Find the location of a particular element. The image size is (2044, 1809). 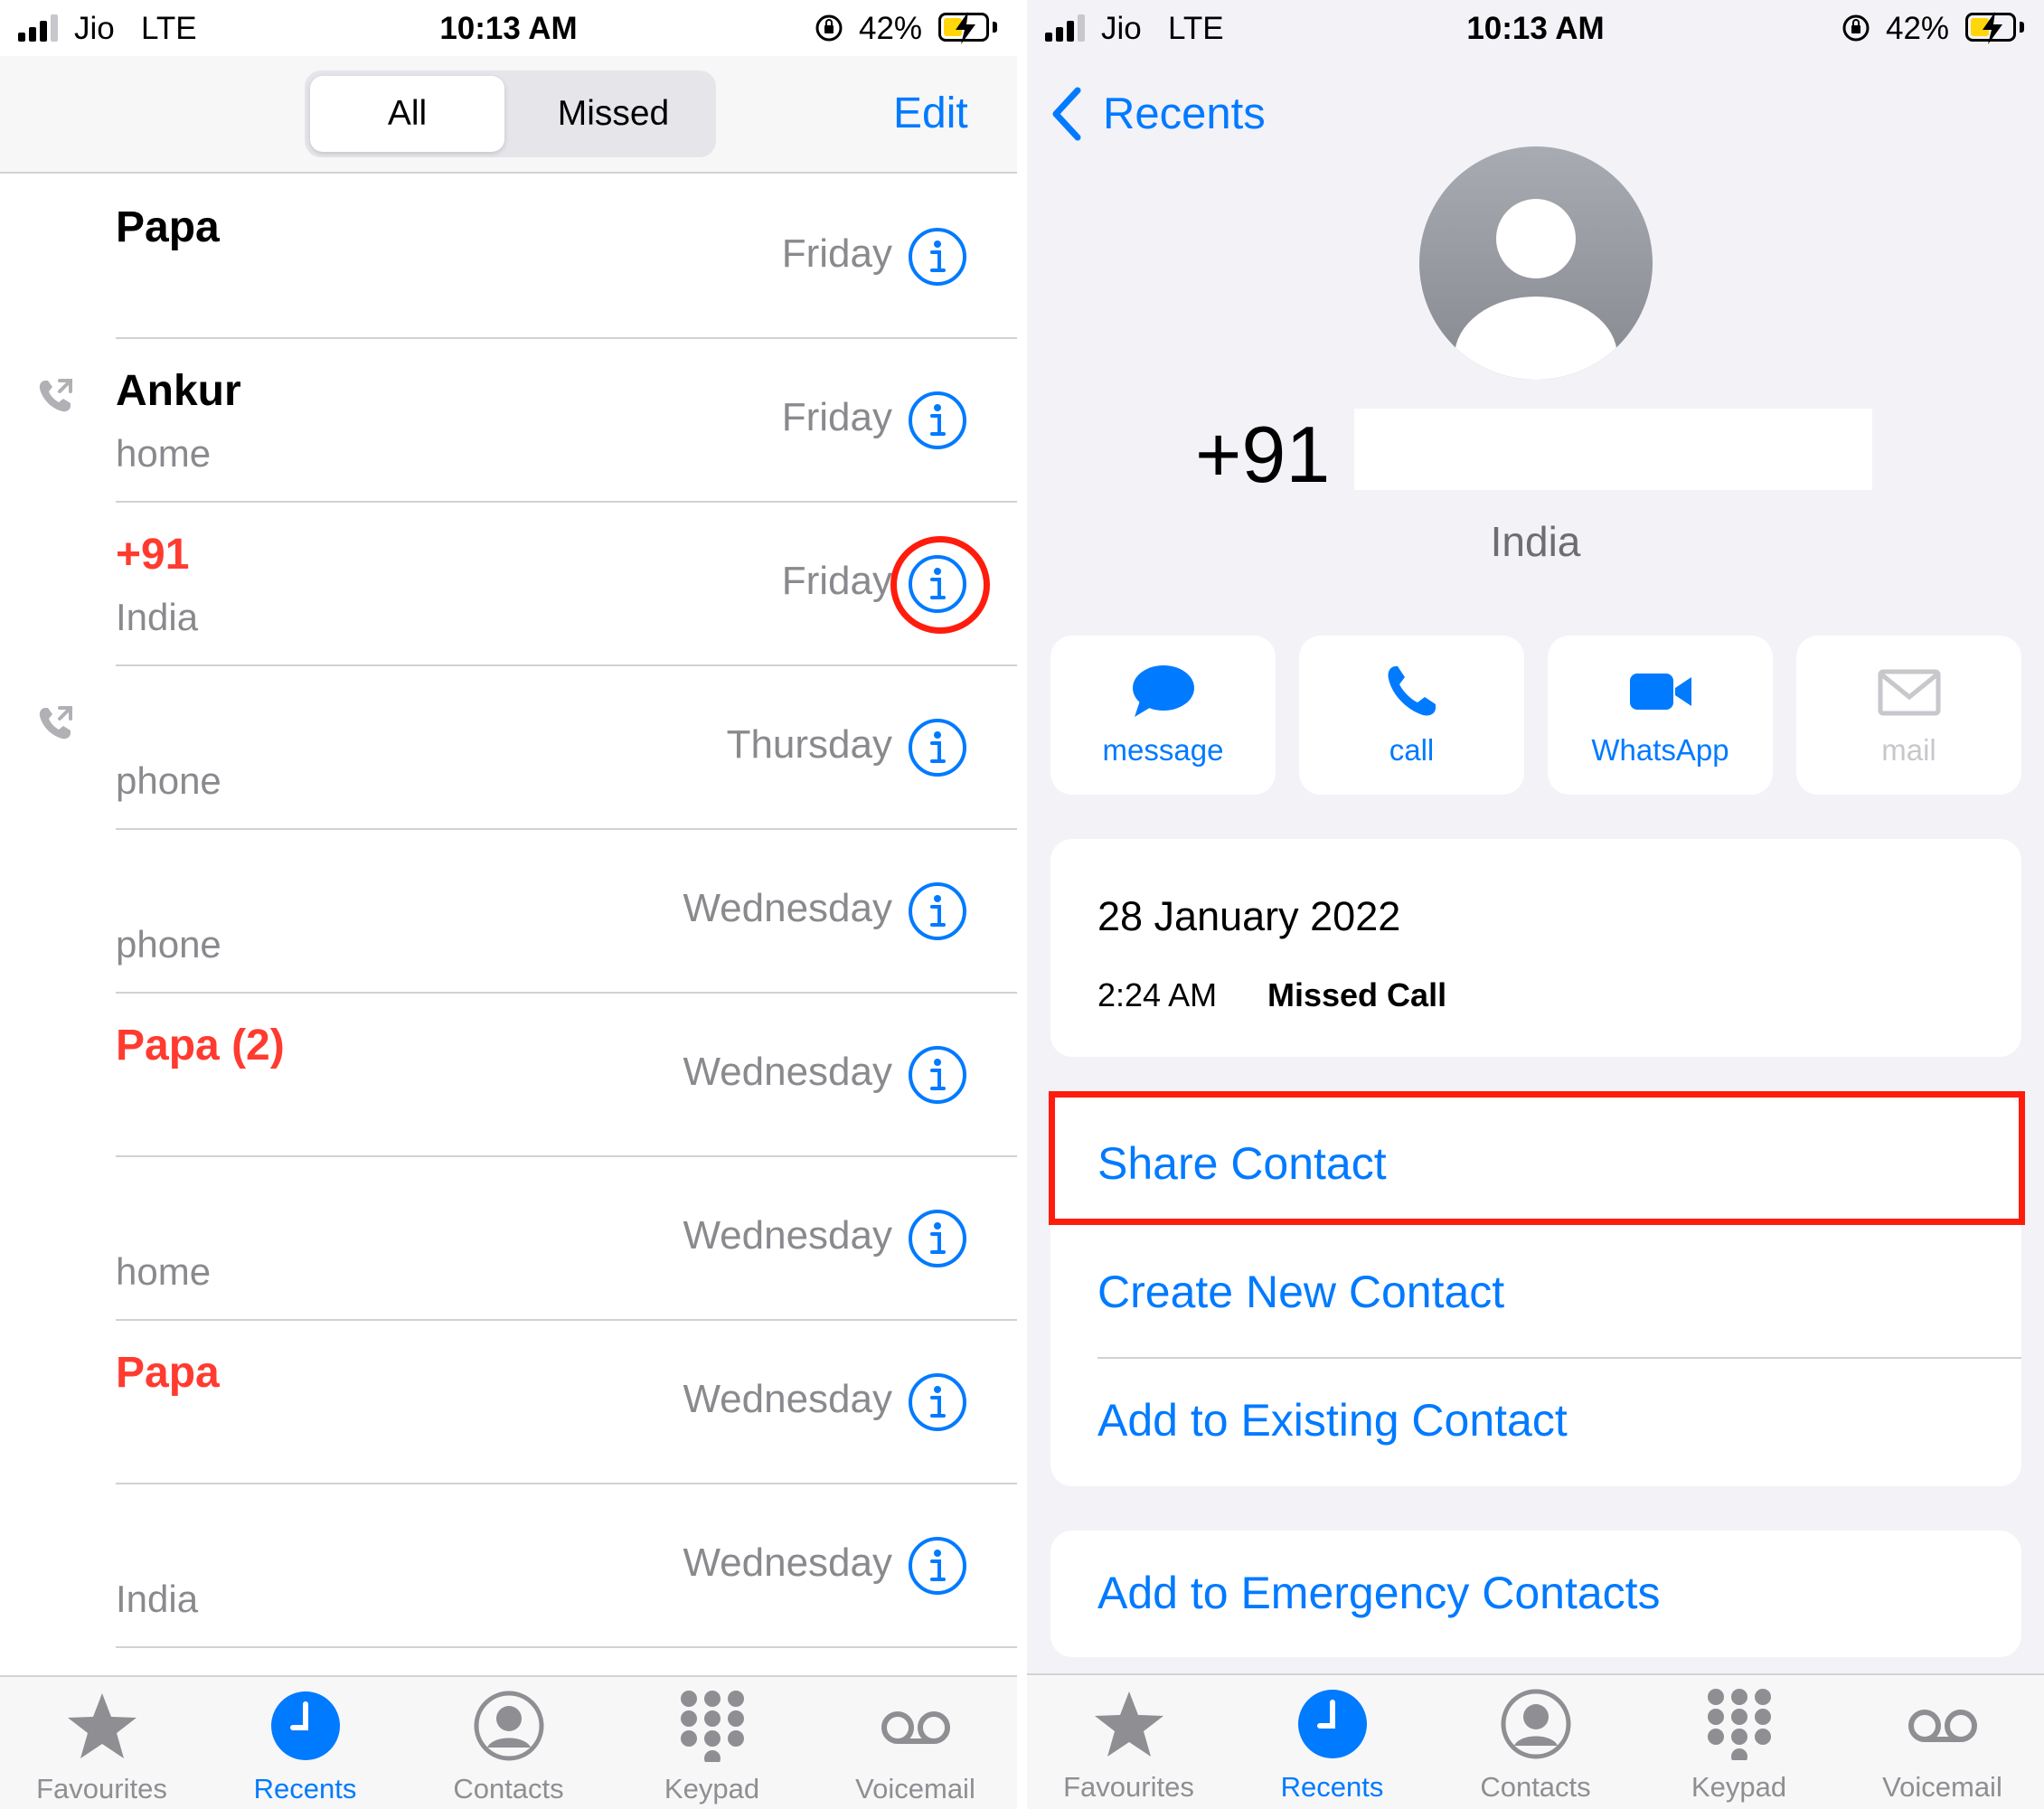

add-to-emergency-contacts-button: Add to Emergency Contacts is located at coordinates (1379, 1593).